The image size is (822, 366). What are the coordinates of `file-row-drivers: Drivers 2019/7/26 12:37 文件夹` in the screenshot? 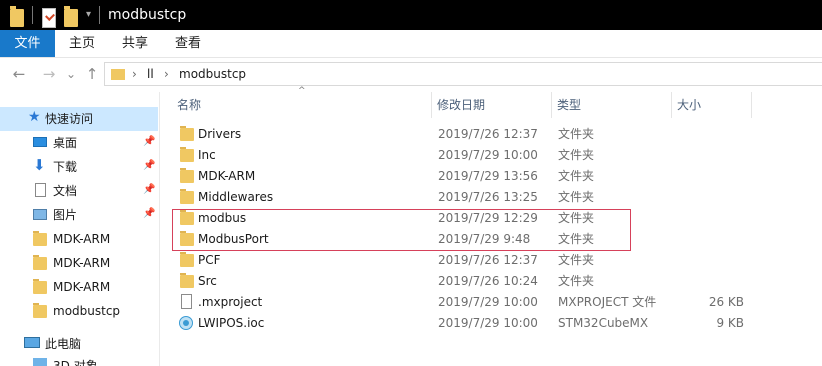 It's located at (497, 134).